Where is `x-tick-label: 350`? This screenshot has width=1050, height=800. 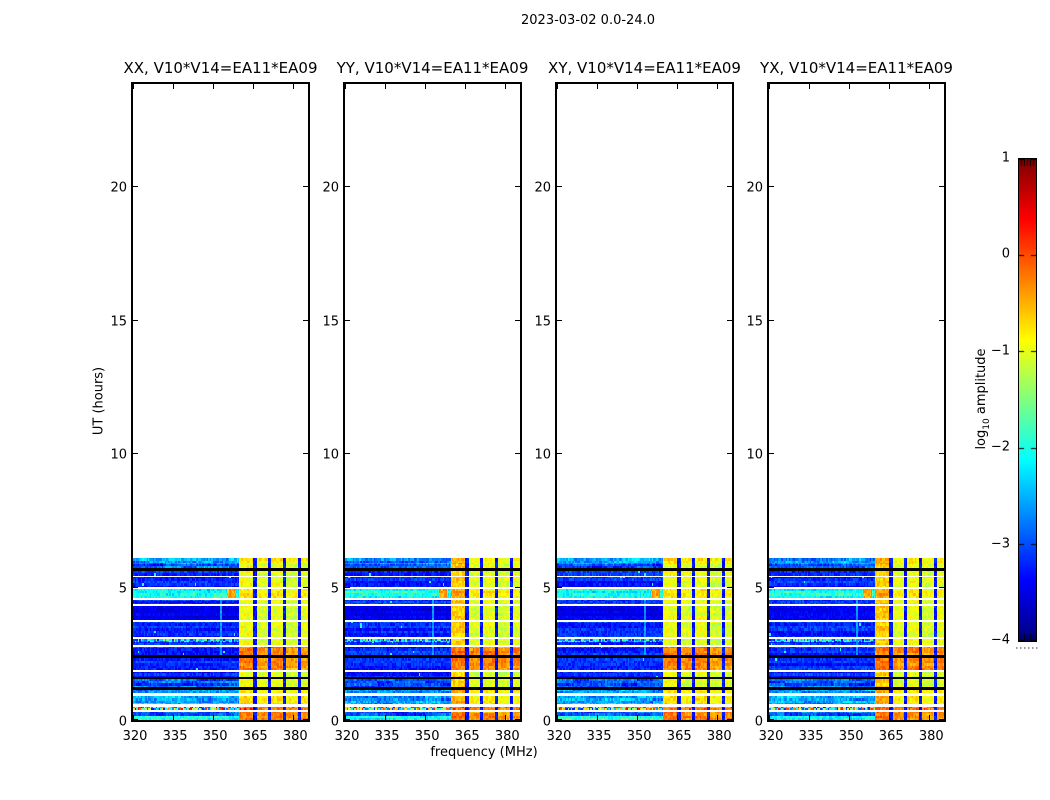 x-tick-label: 350 is located at coordinates (639, 736).